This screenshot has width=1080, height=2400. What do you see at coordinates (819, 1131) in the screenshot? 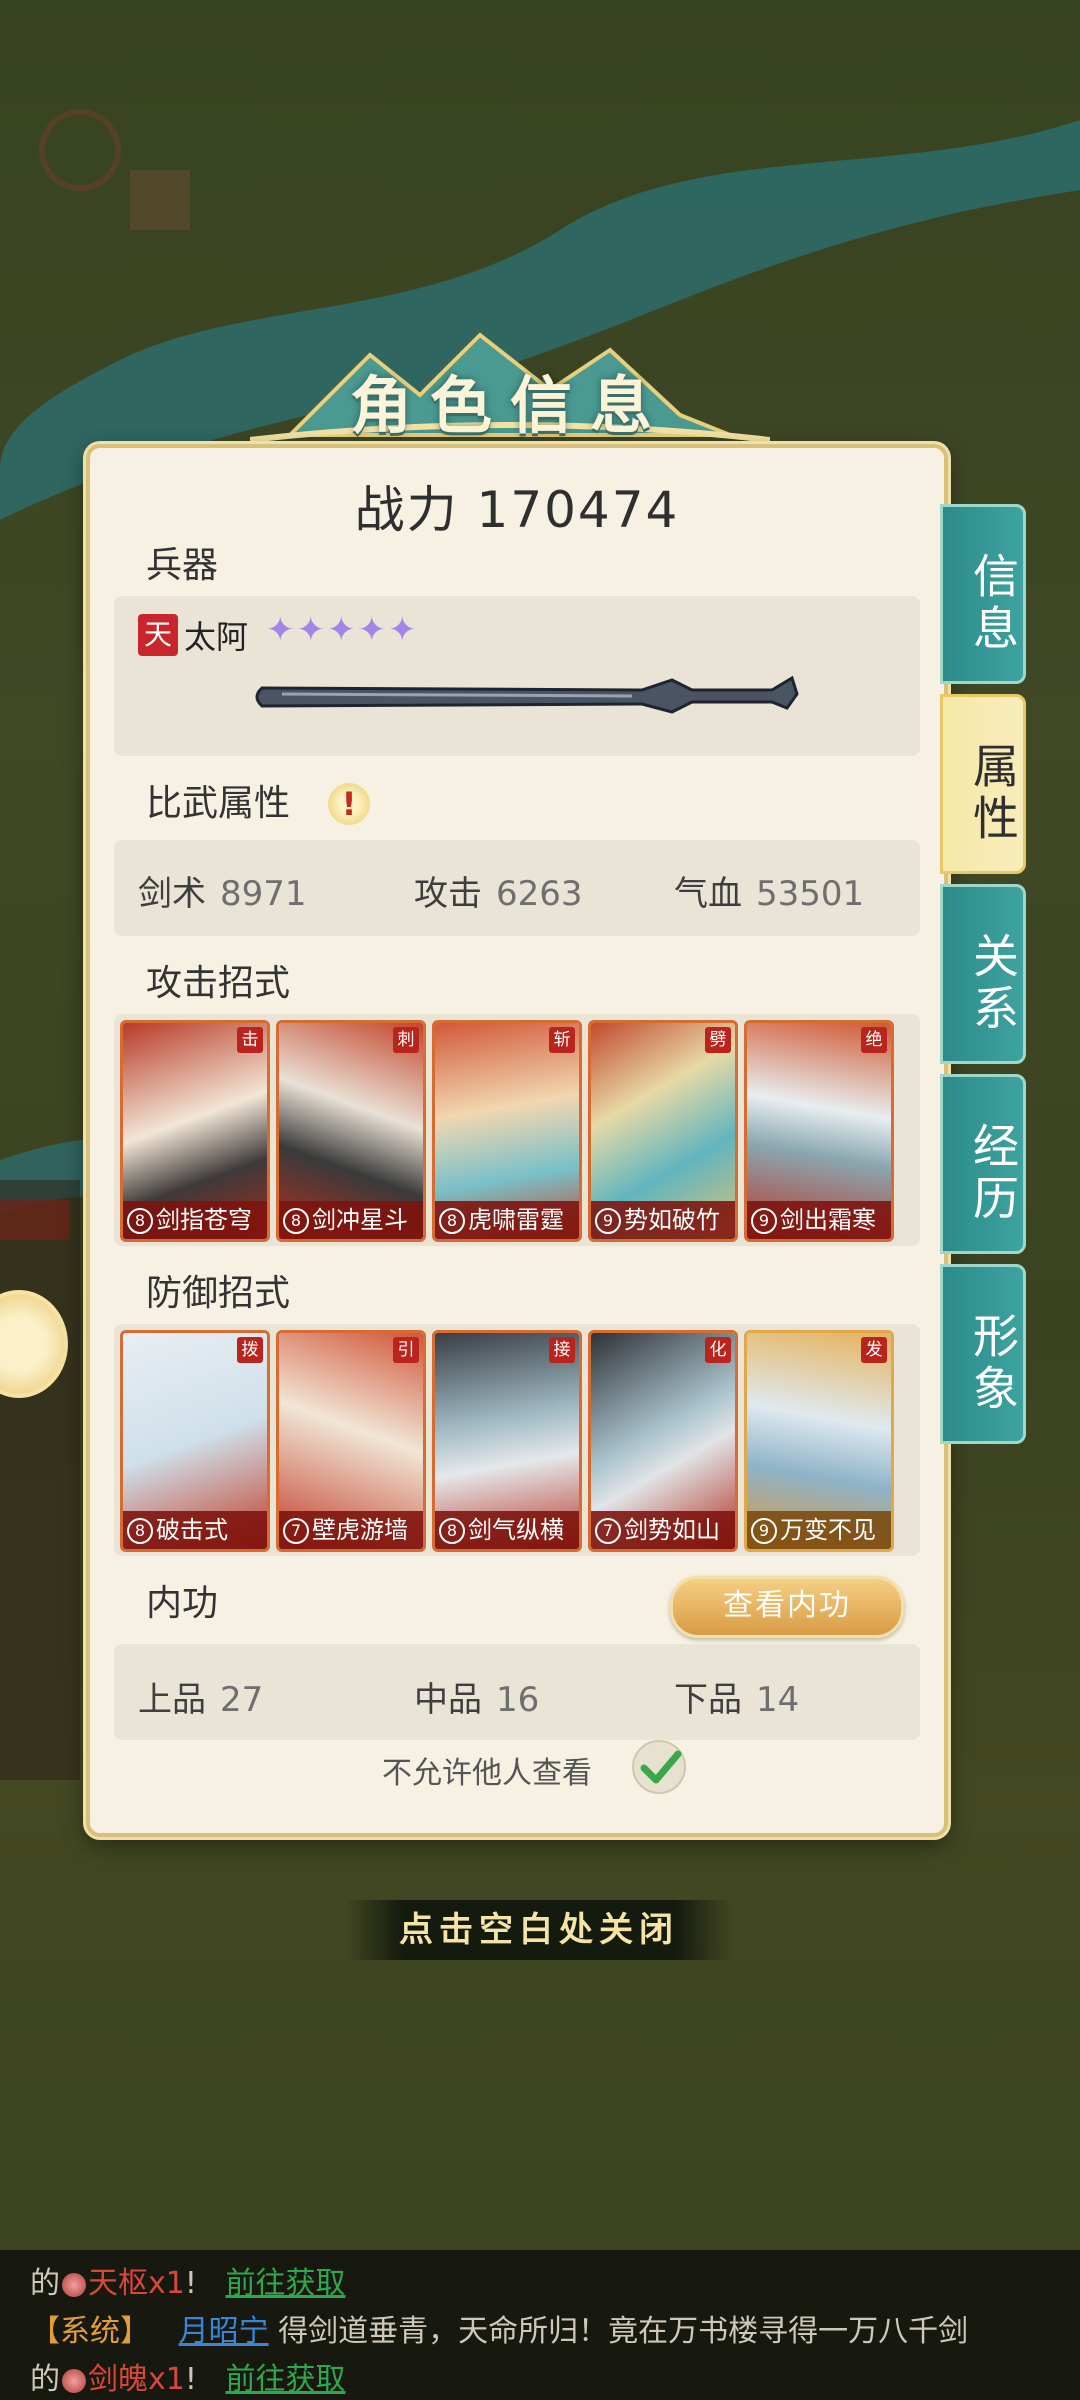
I see `attack-card: 绝 9 剑出霜寒` at bounding box center [819, 1131].